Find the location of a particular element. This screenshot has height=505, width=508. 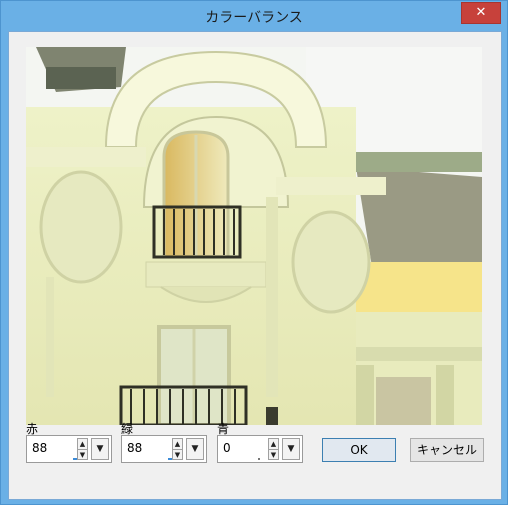

window-title: カラーバランス is located at coordinates (254, 18).